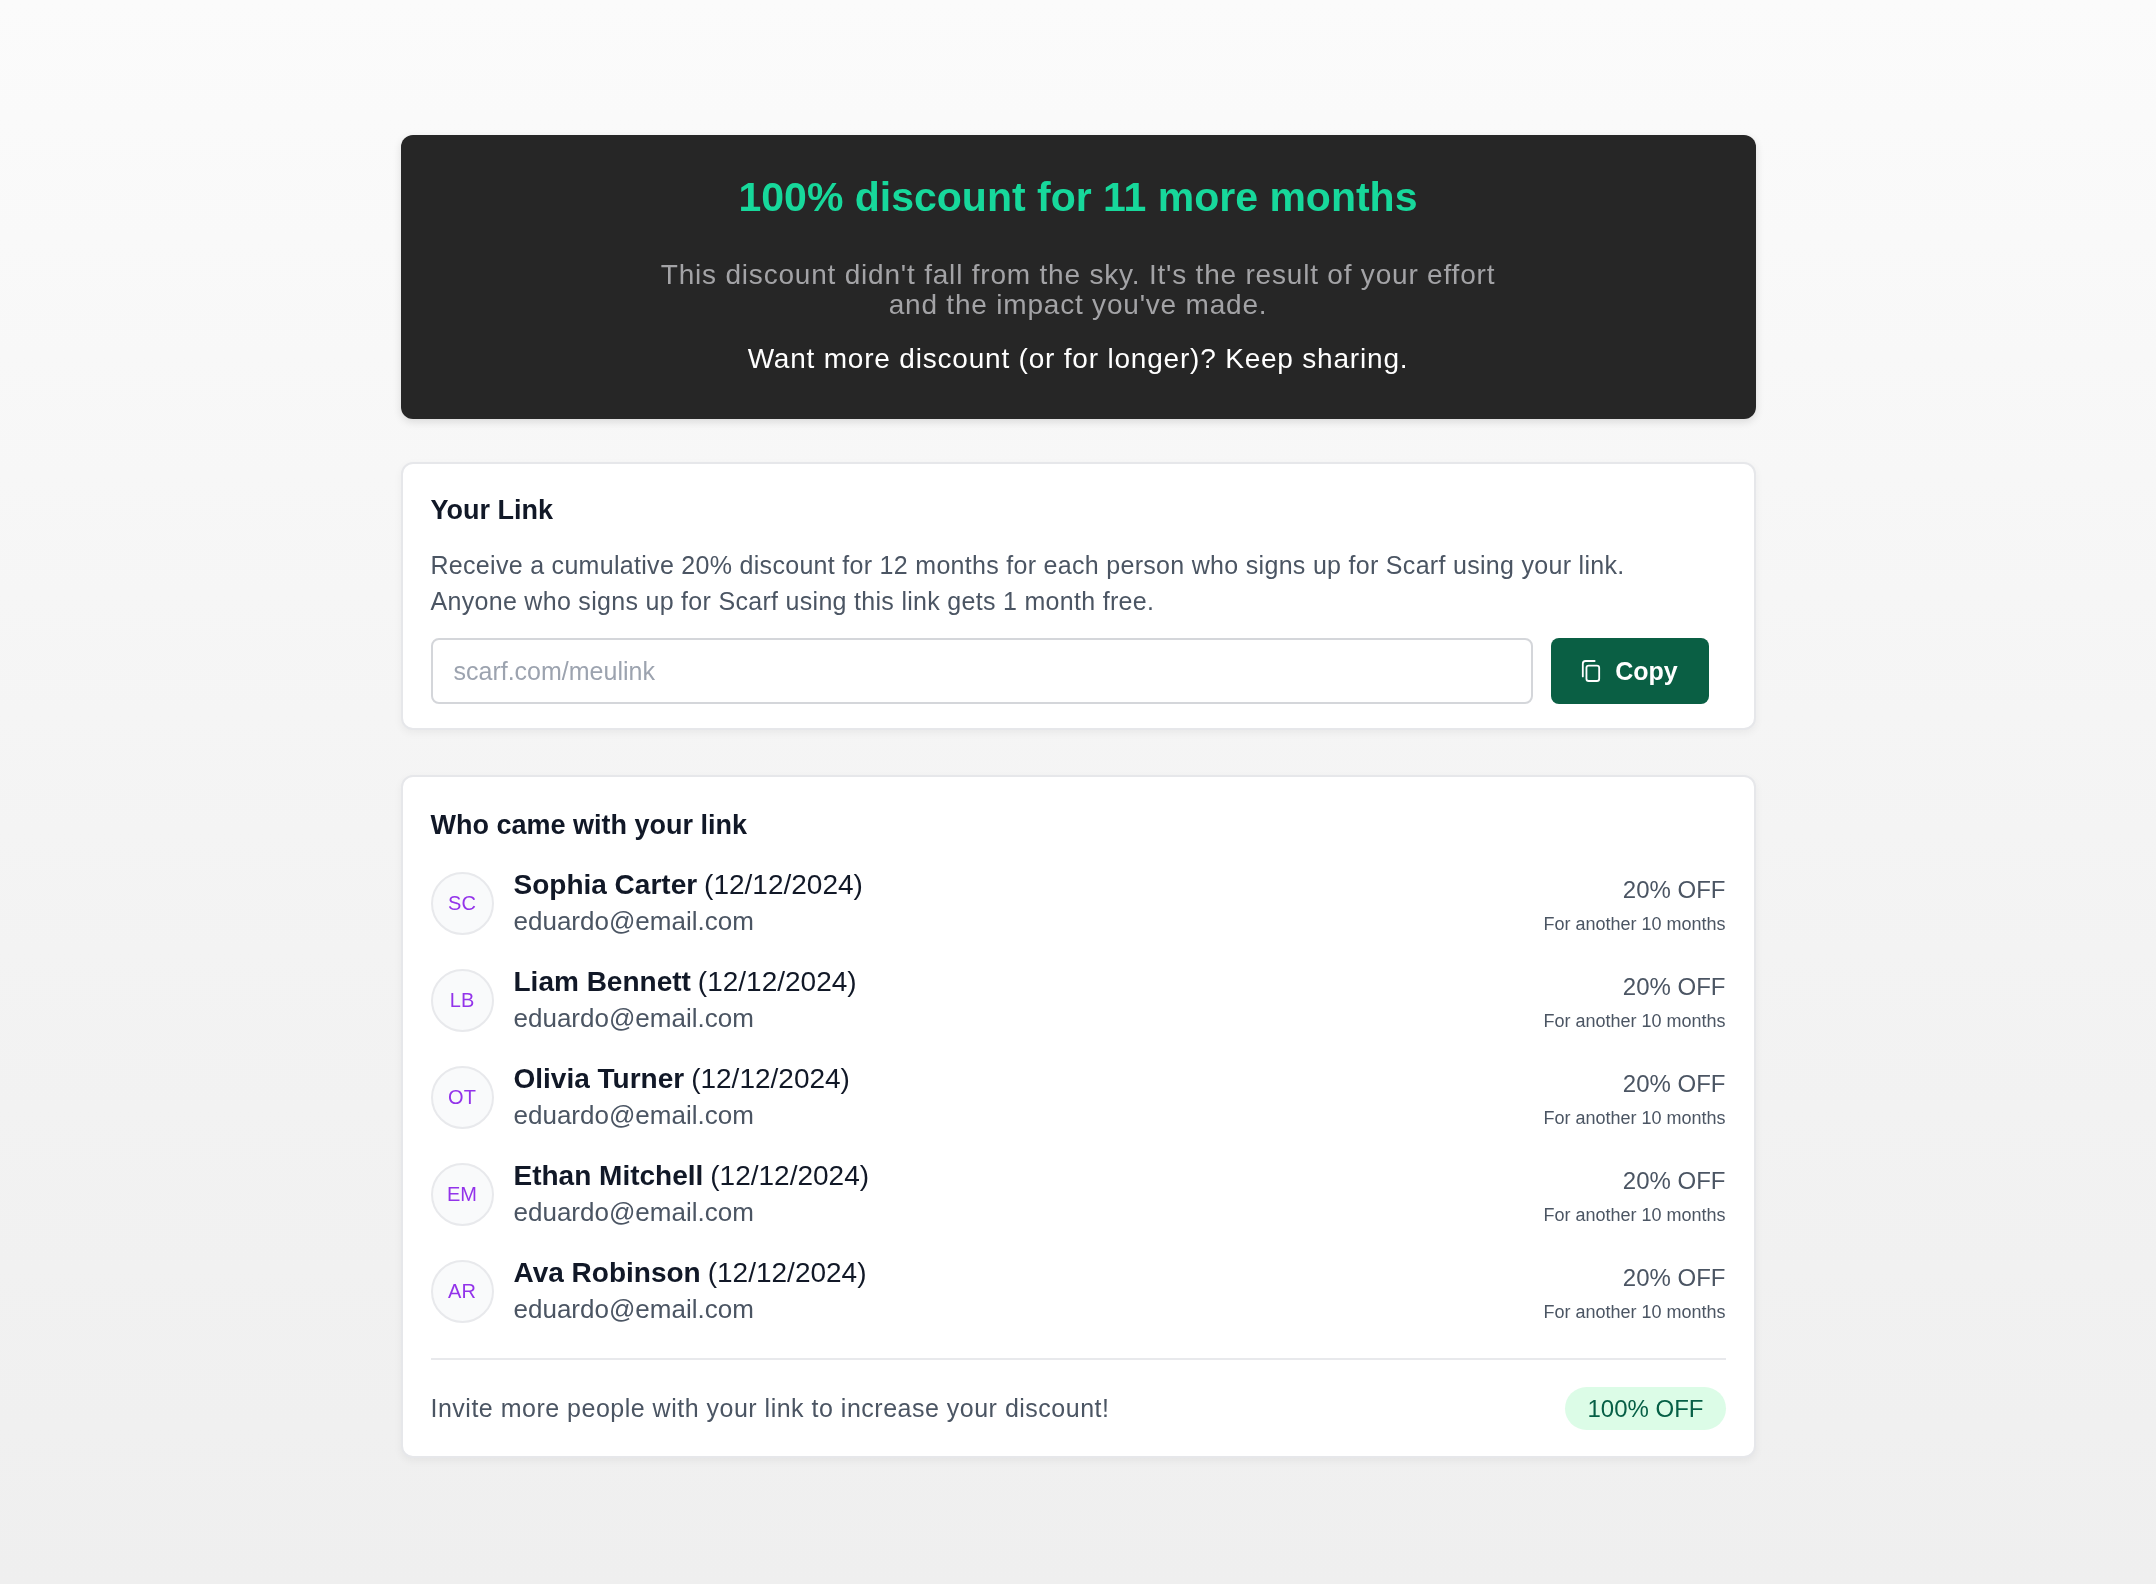 The width and height of the screenshot is (2156, 1584). Describe the element at coordinates (492, 510) in the screenshot. I see `card-title: Your Link` at that location.